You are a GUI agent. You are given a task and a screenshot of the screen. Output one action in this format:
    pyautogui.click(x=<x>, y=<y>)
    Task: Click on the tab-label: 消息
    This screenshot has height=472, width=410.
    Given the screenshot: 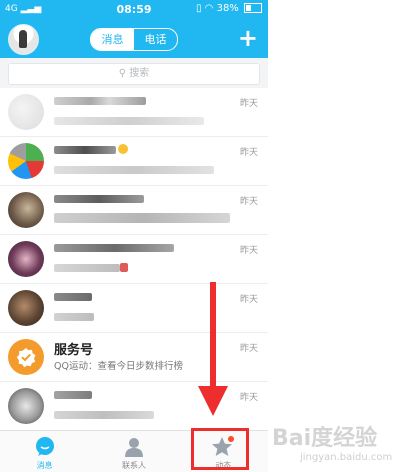 What is the action you would take?
    pyautogui.click(x=44, y=465)
    